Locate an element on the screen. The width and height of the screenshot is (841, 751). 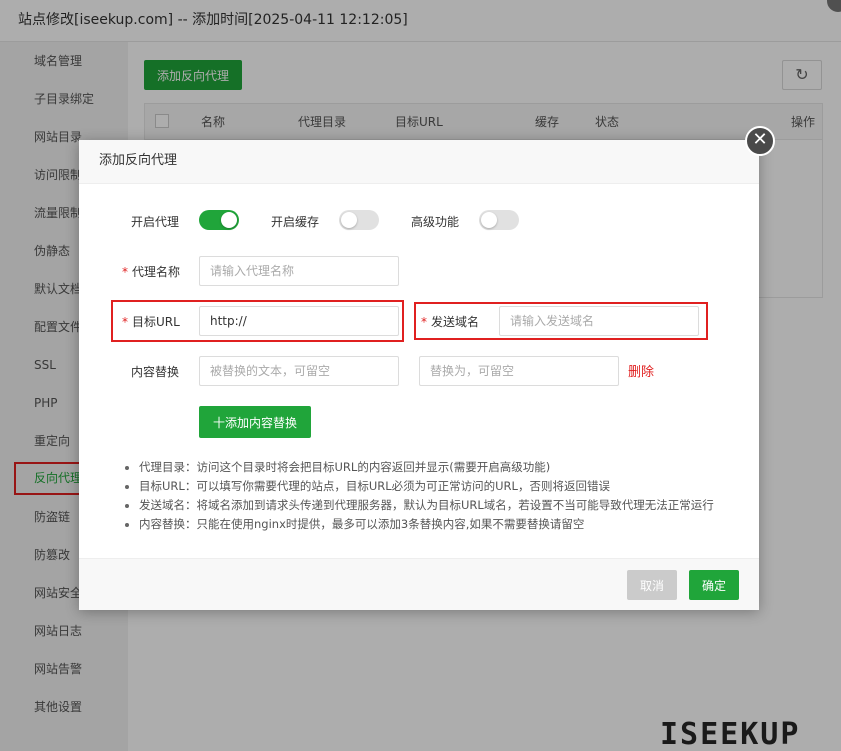
replace-from-input is located at coordinates (299, 371).